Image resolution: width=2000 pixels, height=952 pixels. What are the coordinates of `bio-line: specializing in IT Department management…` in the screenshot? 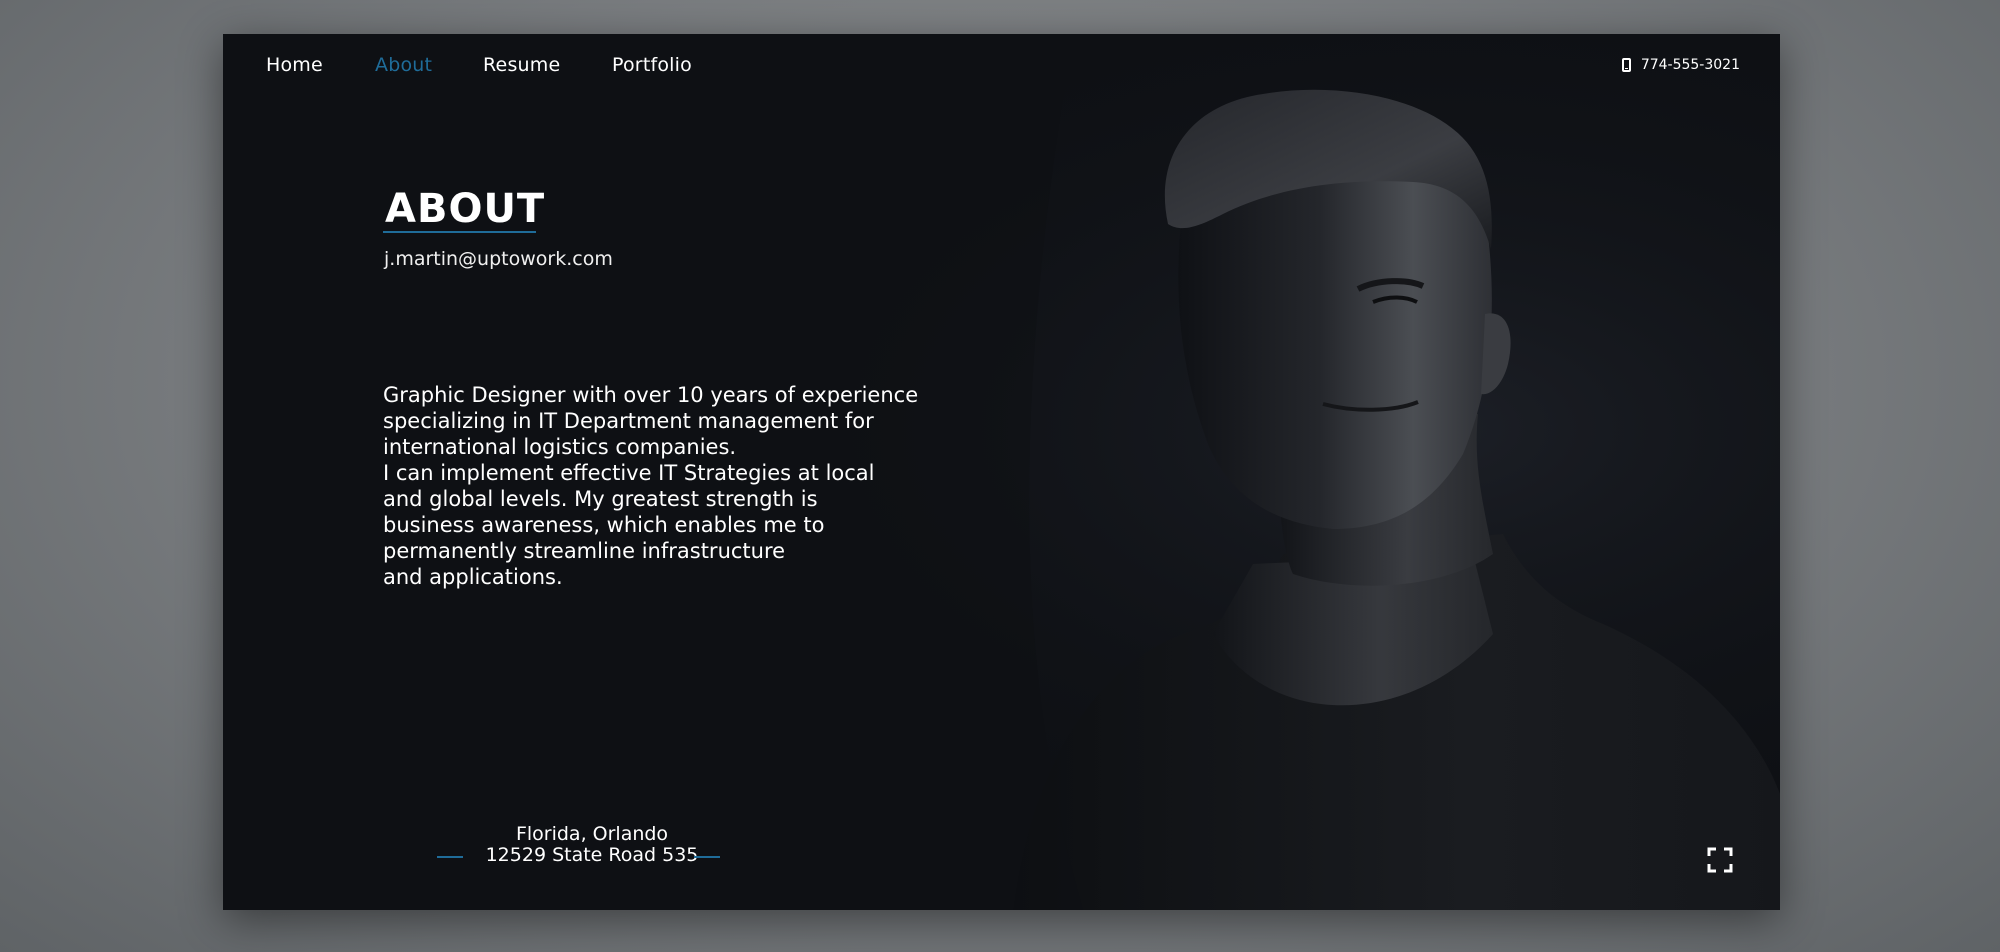 It's located at (628, 421).